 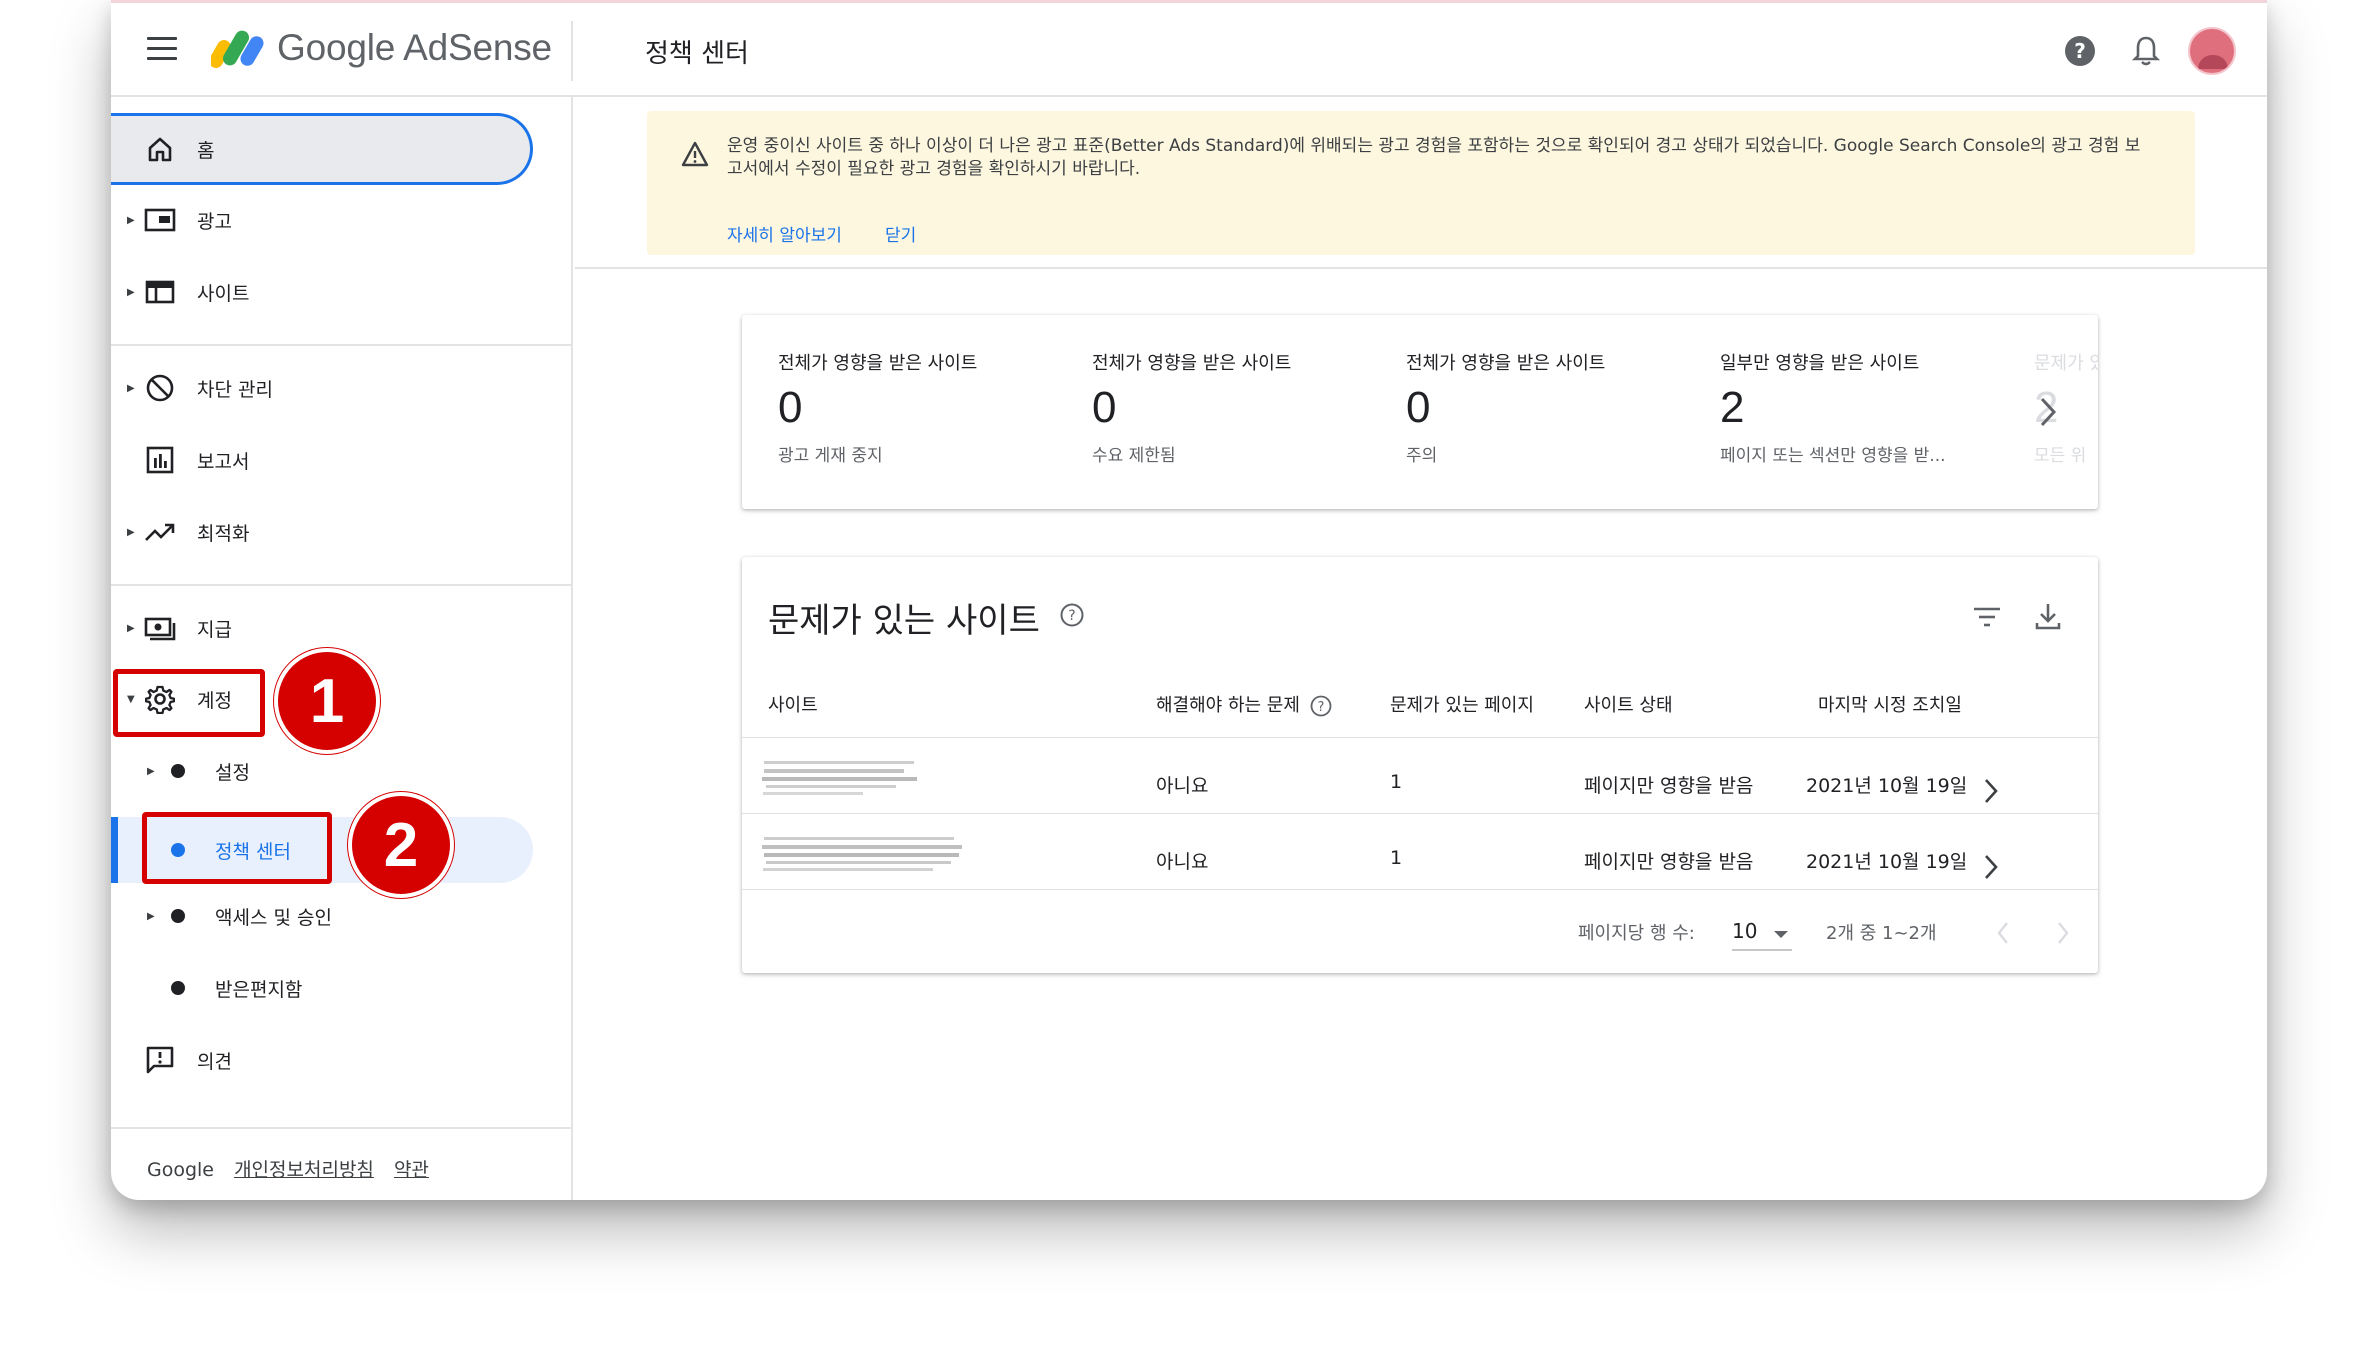 What do you see at coordinates (2146, 51) in the screenshot?
I see `notifications-bell-icon` at bounding box center [2146, 51].